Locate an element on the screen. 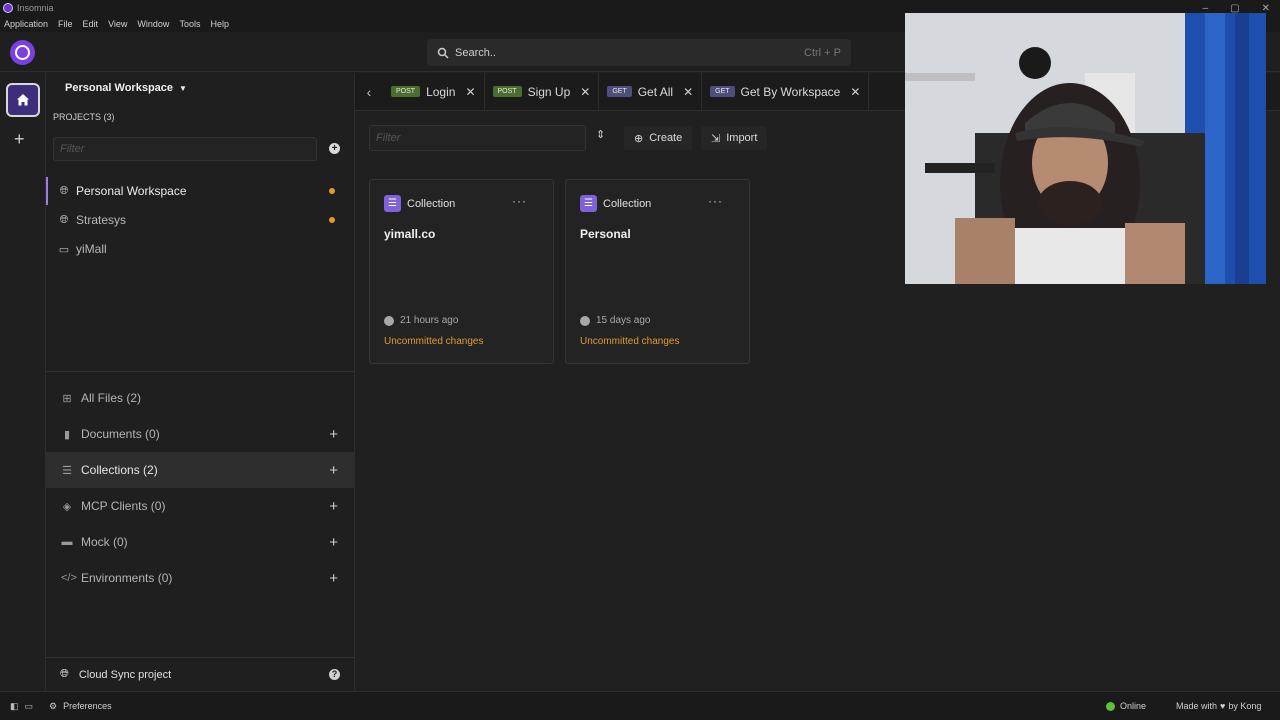 The height and width of the screenshot is (720, 1280). category-label: Mock (0) is located at coordinates (104, 542).